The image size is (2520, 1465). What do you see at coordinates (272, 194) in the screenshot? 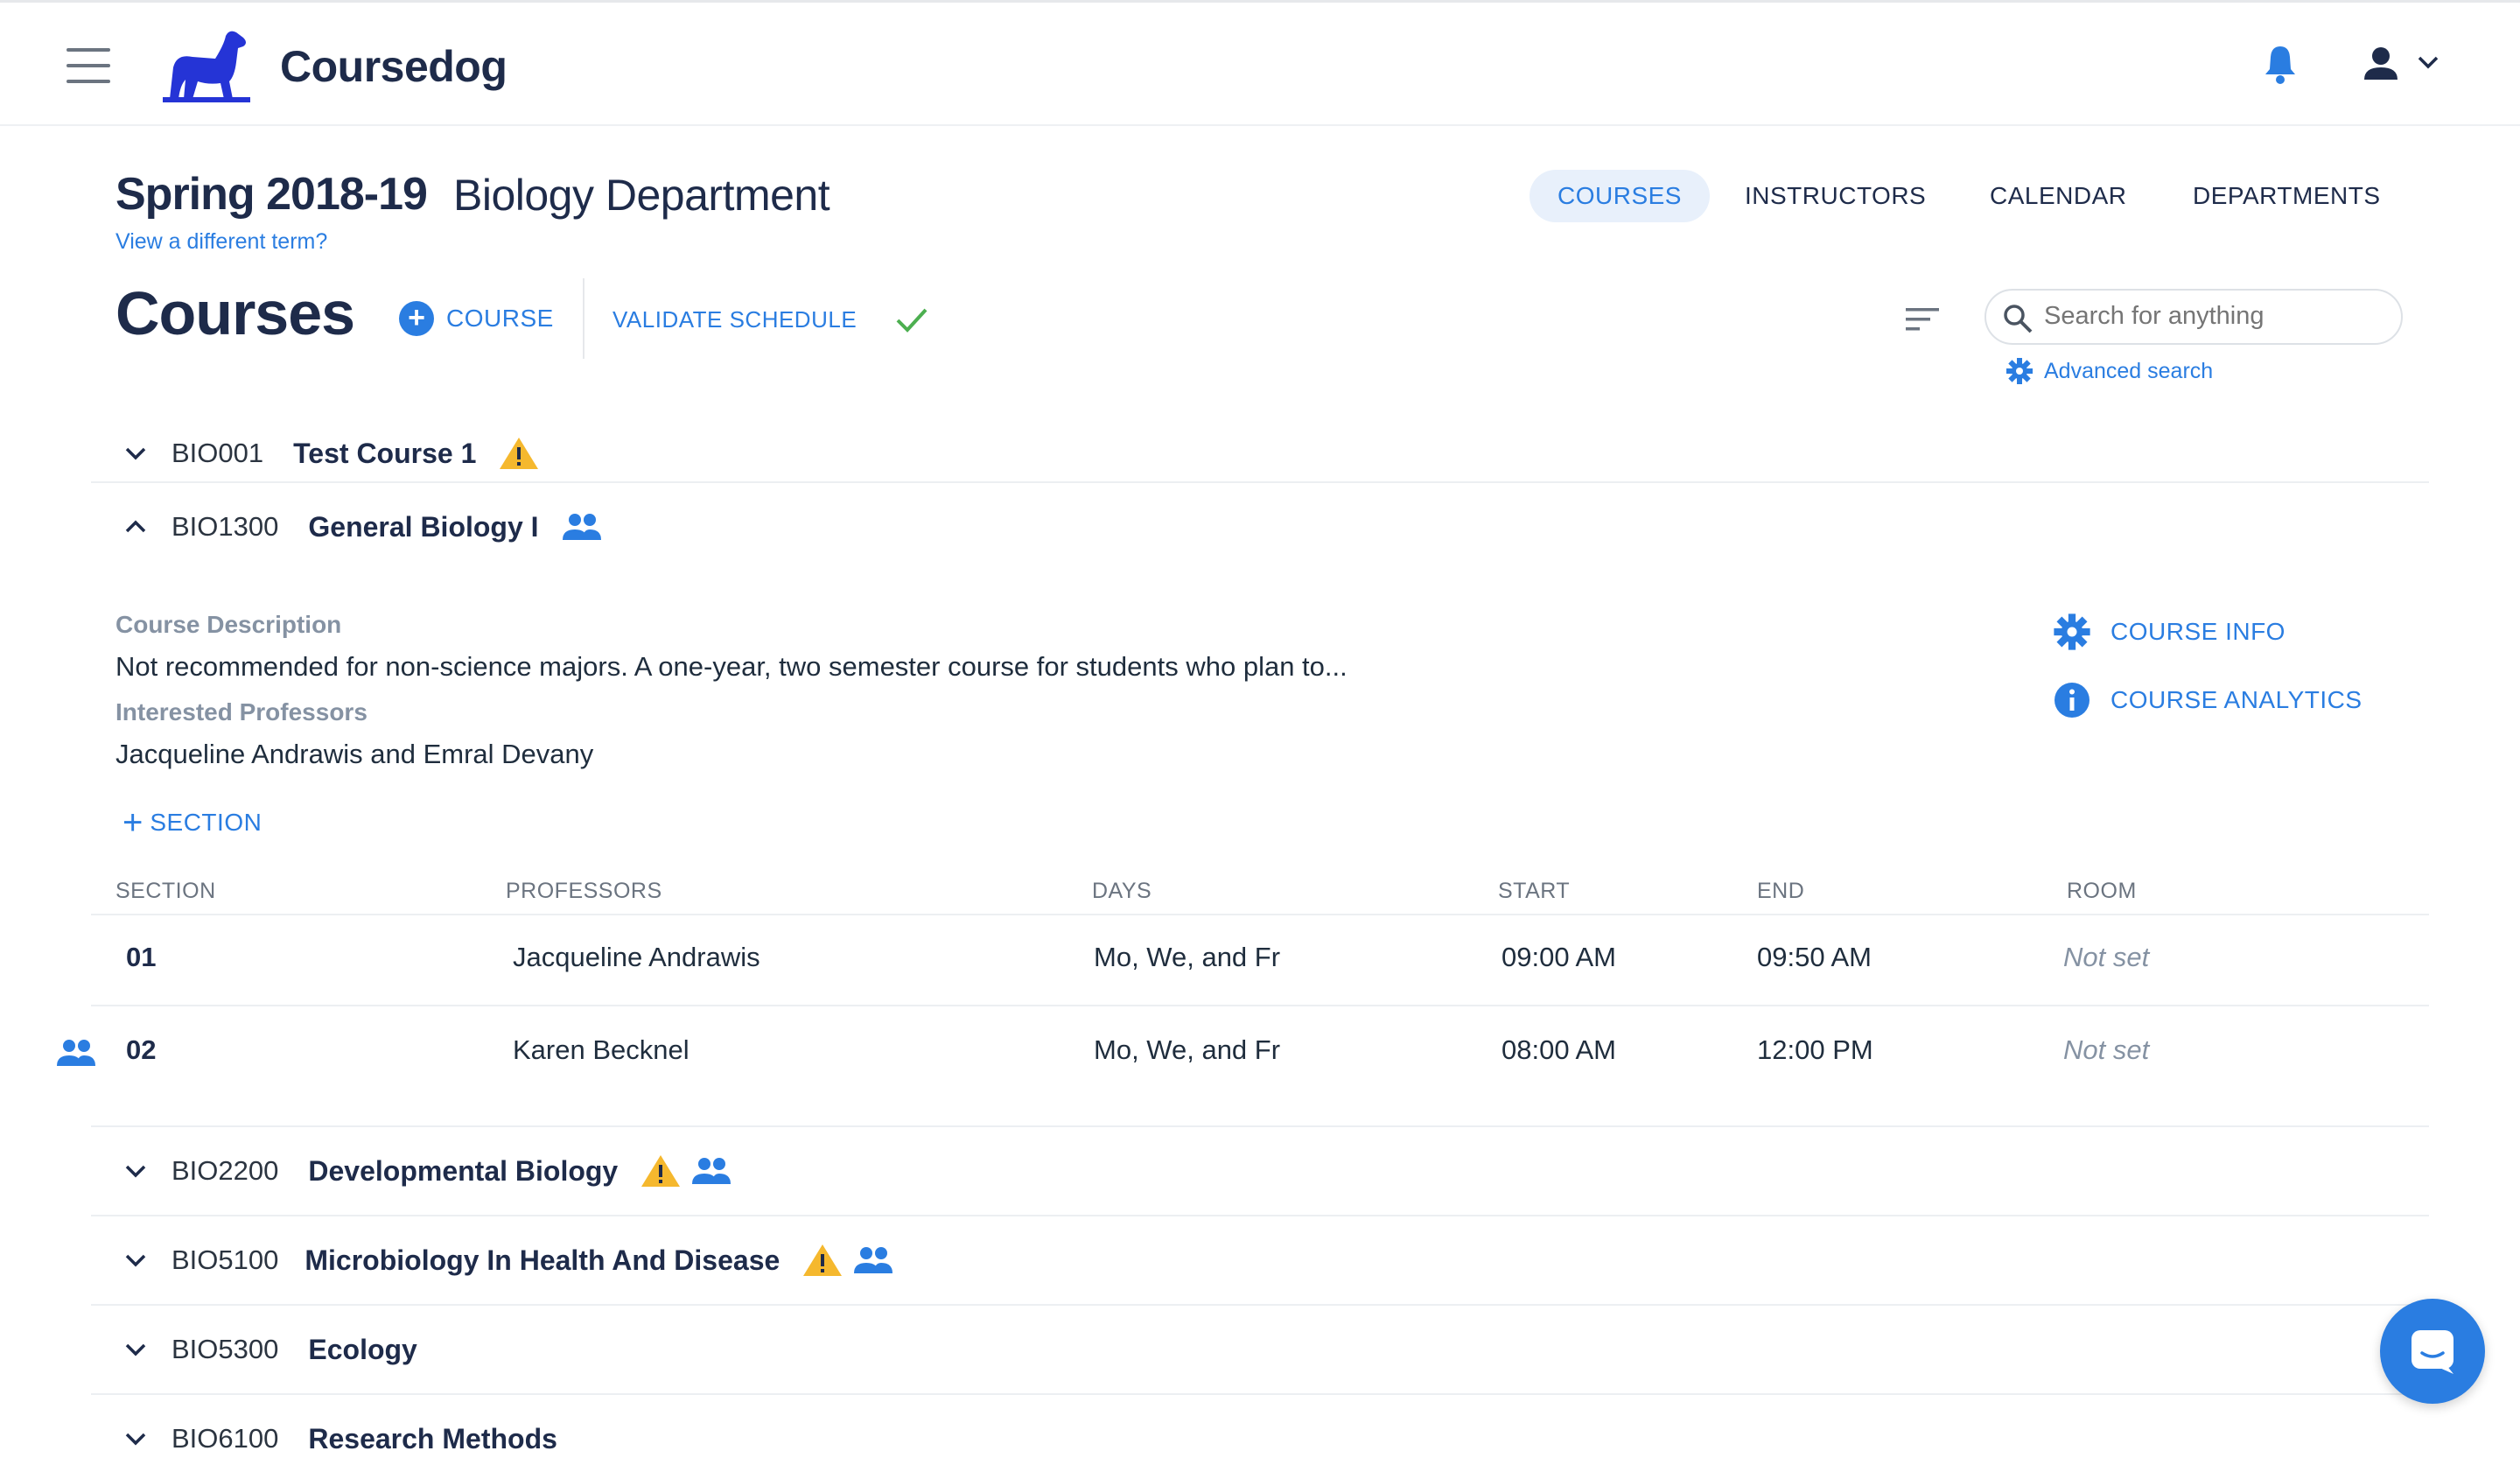
I see `term-title: Spring 2018-19` at bounding box center [272, 194].